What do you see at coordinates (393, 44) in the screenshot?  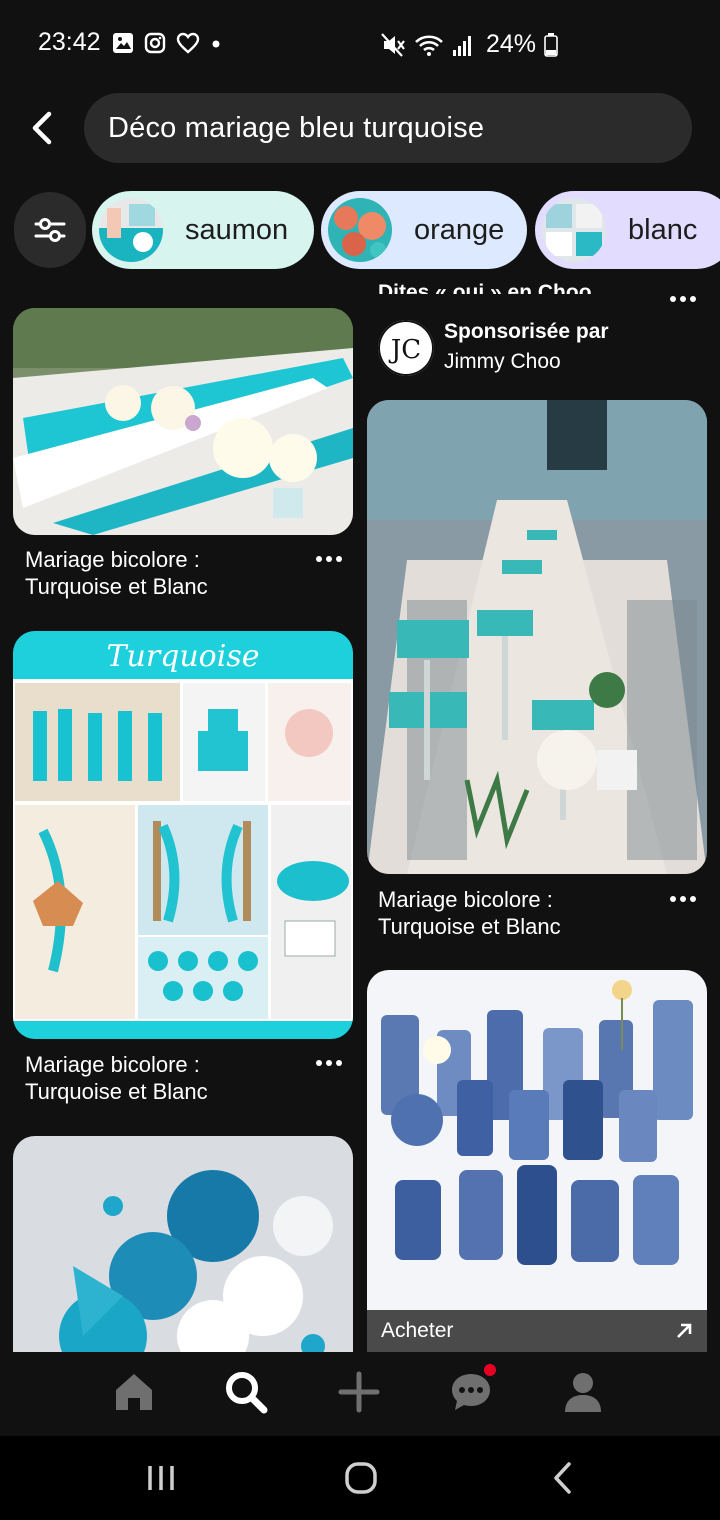 I see `mute-icon` at bounding box center [393, 44].